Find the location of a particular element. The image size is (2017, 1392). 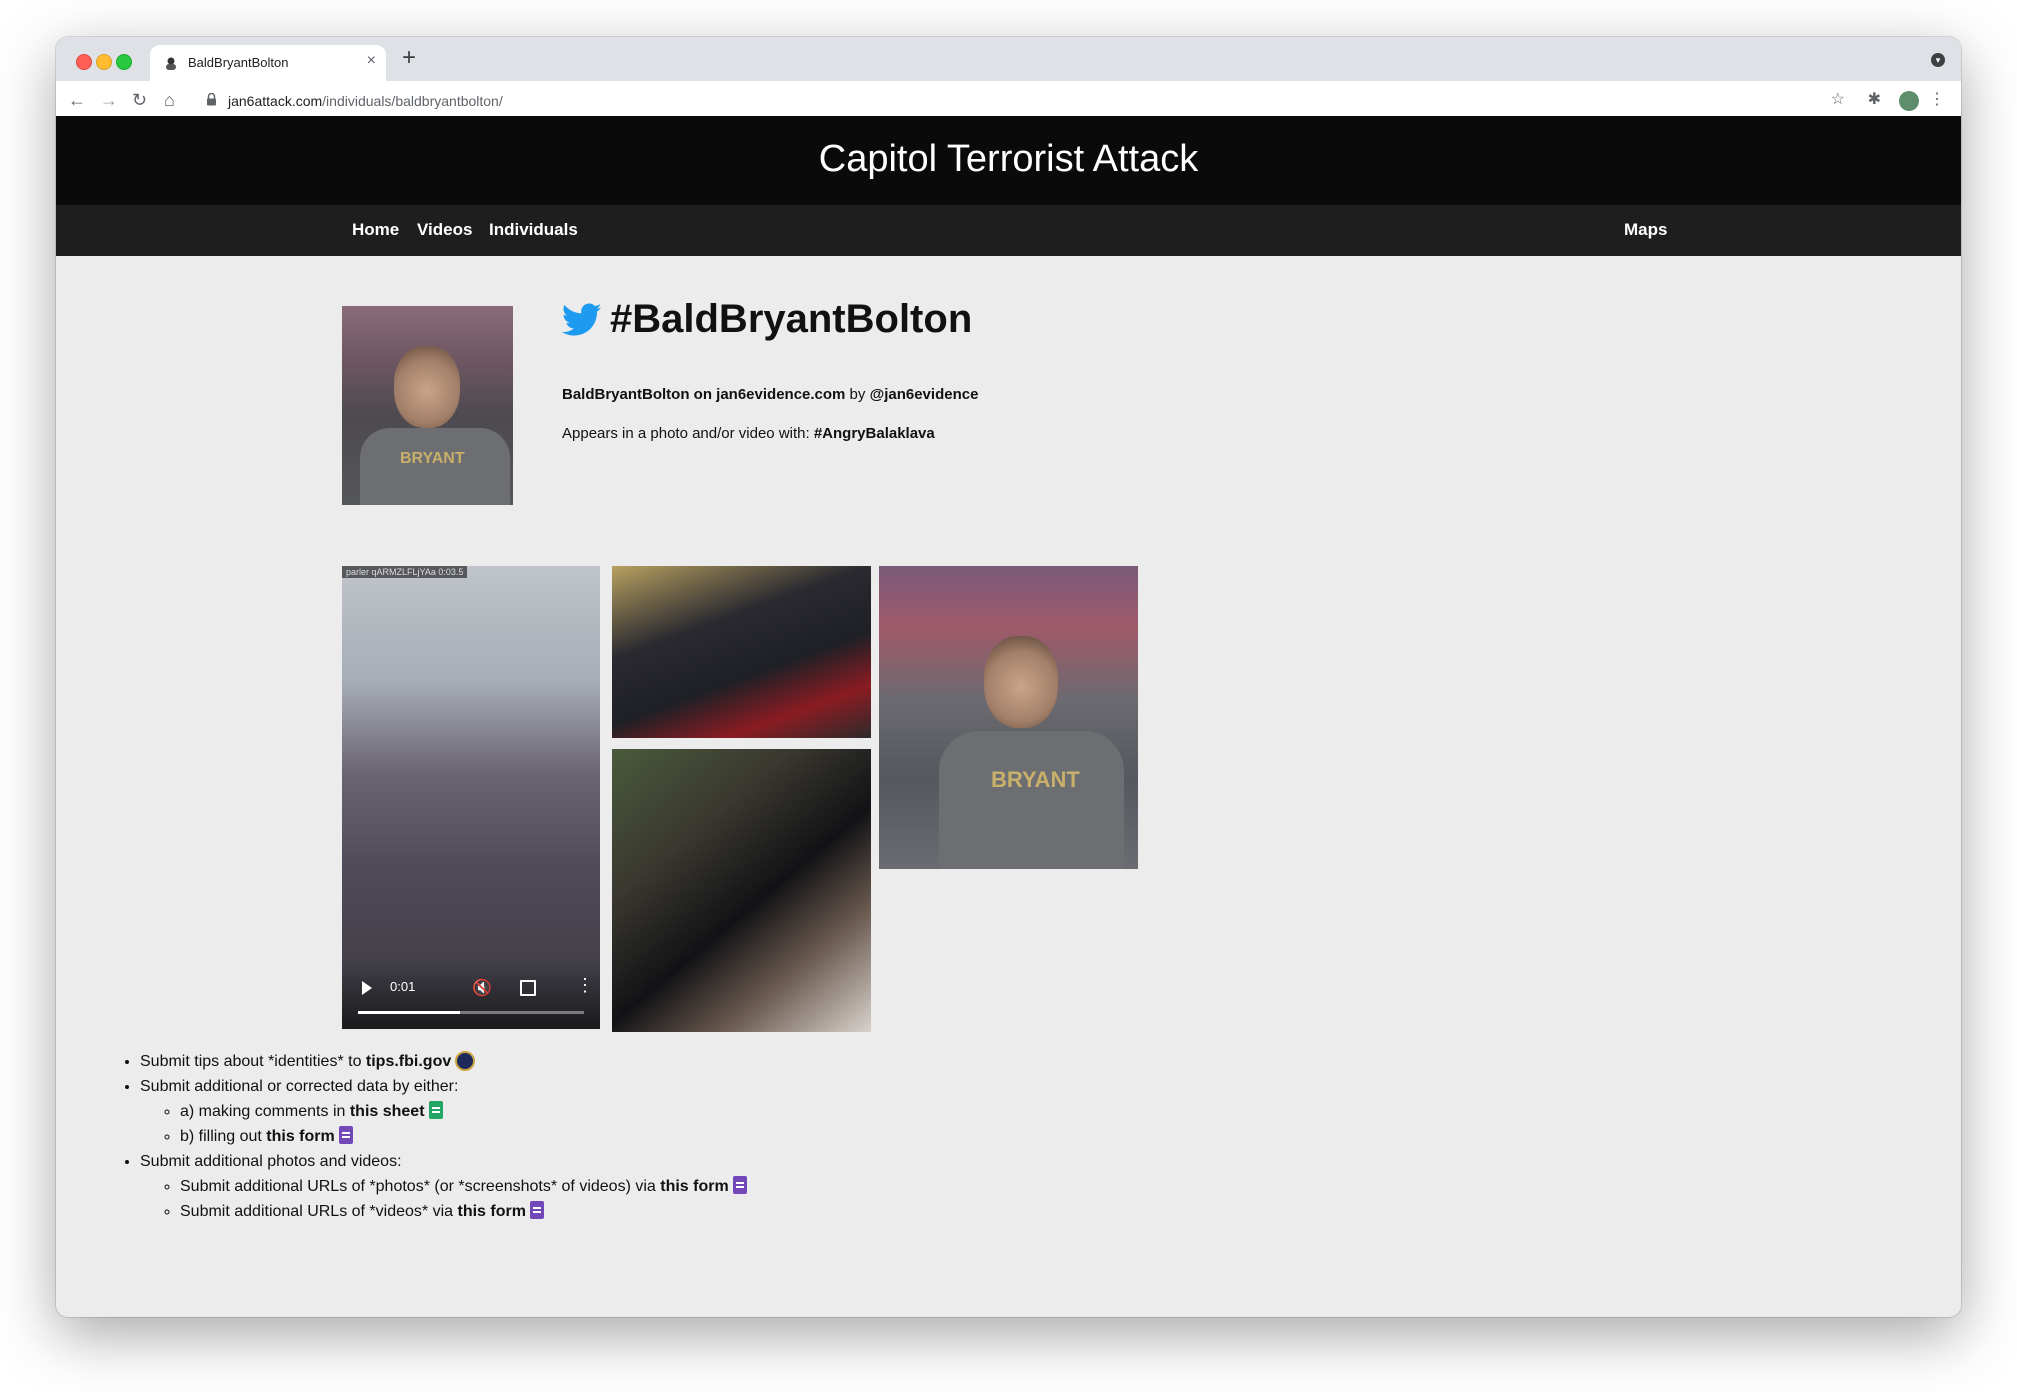

profile-avatar is located at coordinates (1909, 101).